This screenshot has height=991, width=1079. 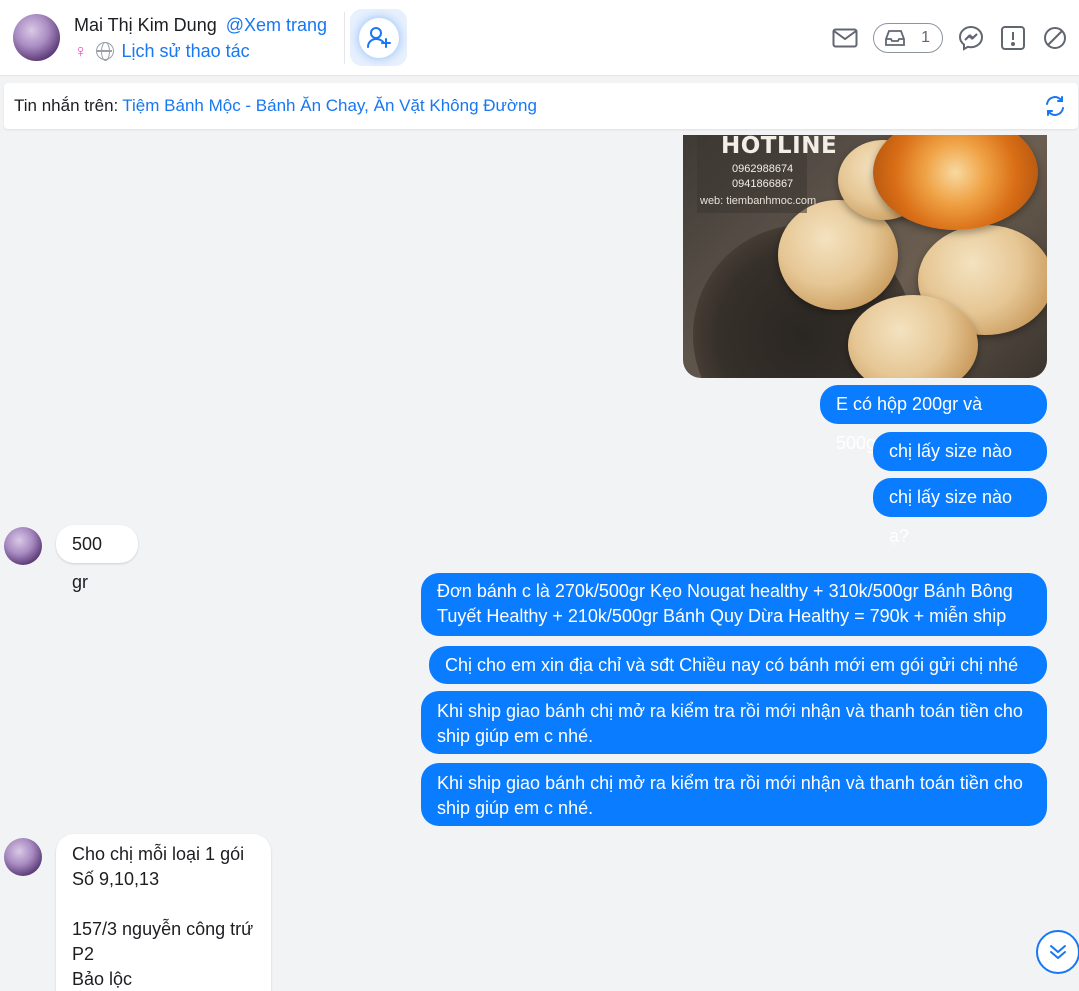 I want to click on mail-icon, so click(x=845, y=38).